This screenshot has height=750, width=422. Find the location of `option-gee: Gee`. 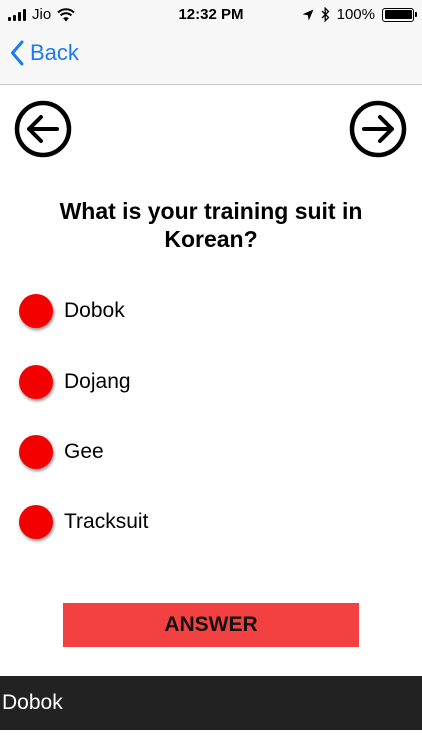

option-gee: Gee is located at coordinates (61, 452).